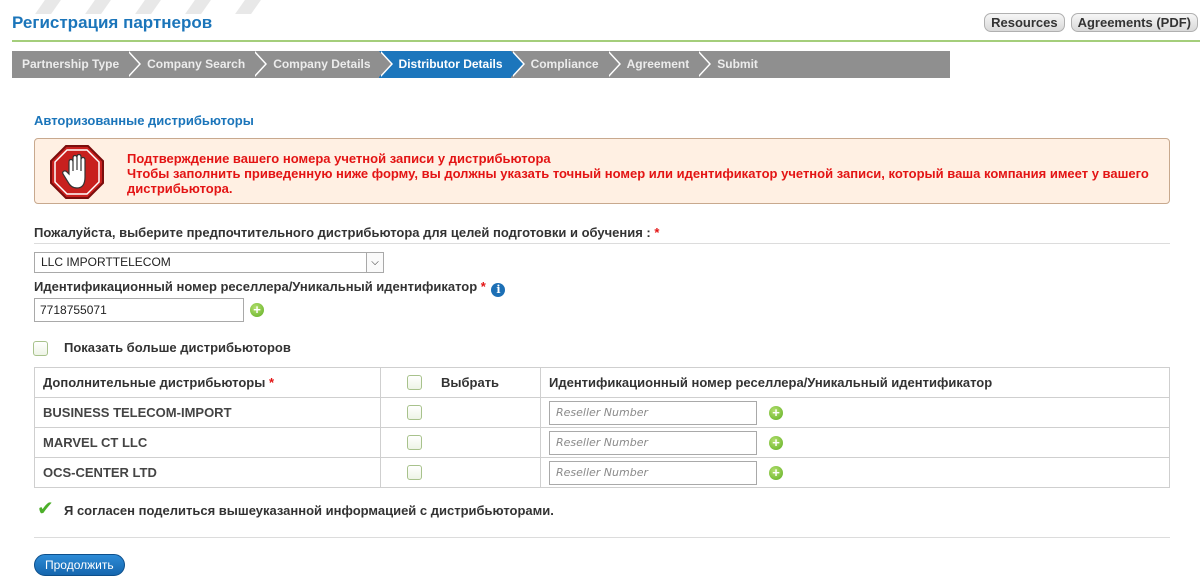  Describe the element at coordinates (154, 382) in the screenshot. I see `column-header-text: Дополнительные дистрибьюторы` at that location.